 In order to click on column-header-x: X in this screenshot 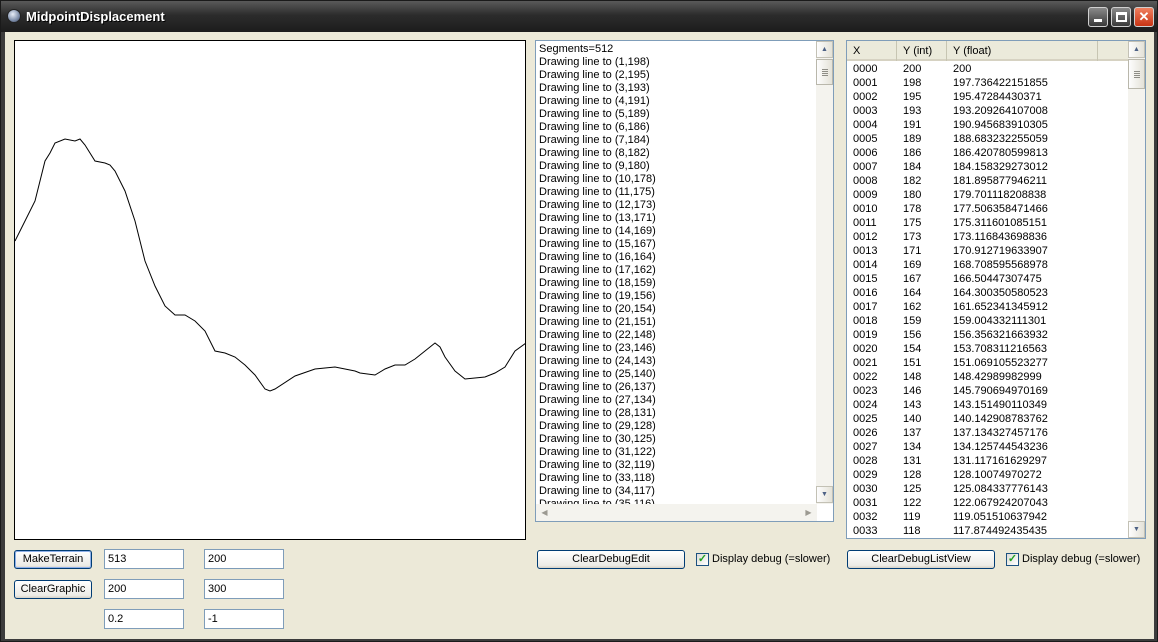, I will do `click(872, 51)`.